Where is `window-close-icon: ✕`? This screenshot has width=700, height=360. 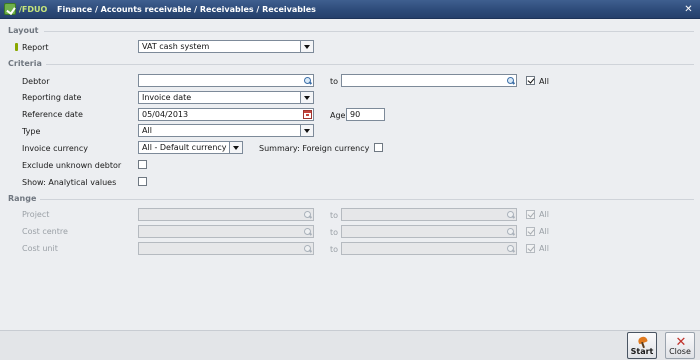
window-close-icon: ✕ is located at coordinates (688, 9).